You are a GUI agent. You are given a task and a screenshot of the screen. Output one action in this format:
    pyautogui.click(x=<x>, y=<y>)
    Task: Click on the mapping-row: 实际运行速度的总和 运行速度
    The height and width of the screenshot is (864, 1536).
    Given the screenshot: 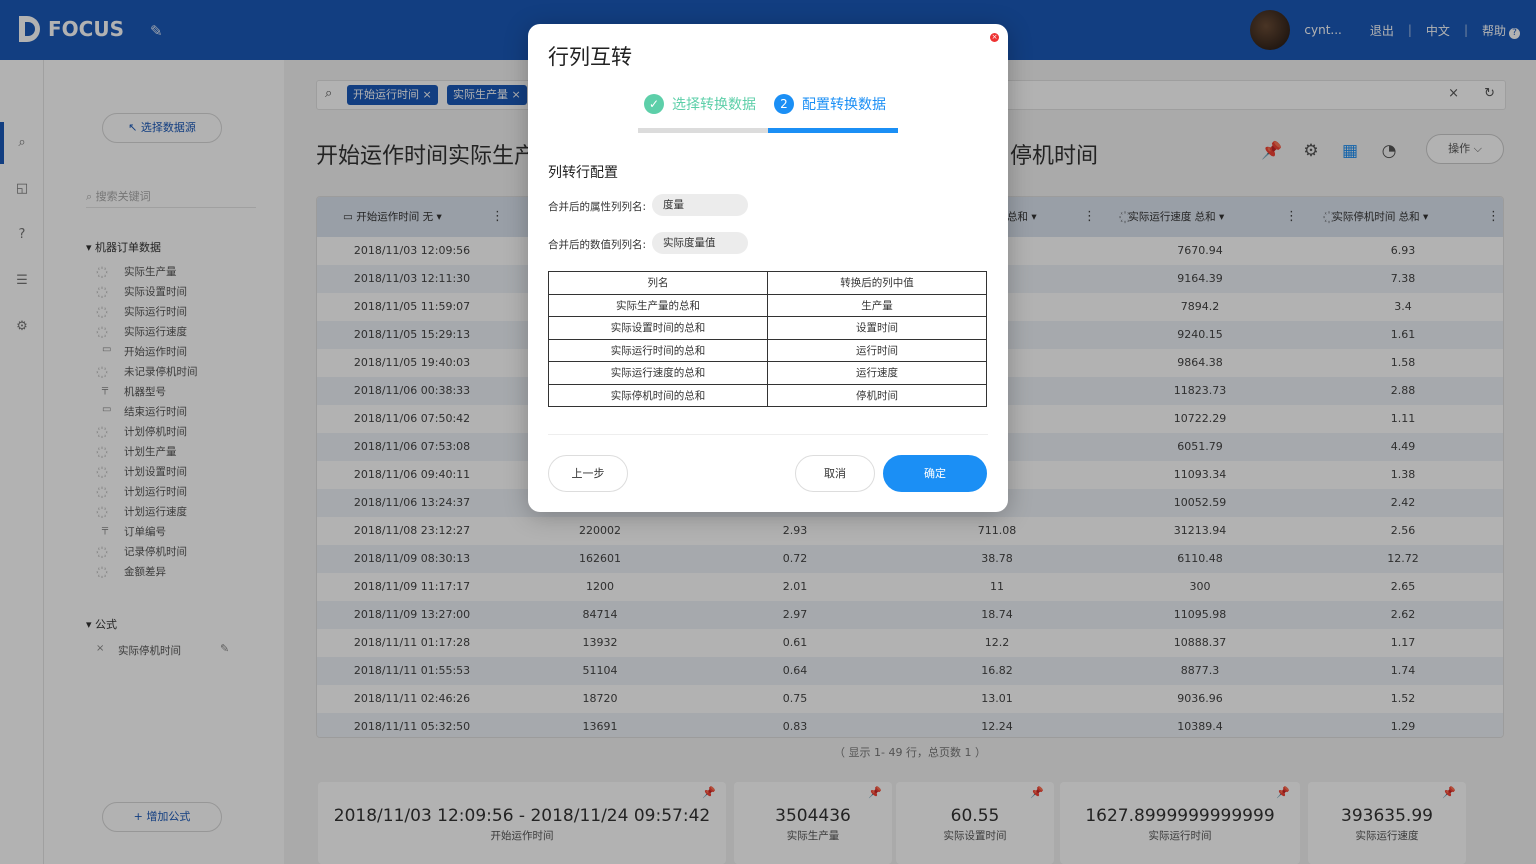 What is the action you would take?
    pyautogui.click(x=767, y=373)
    